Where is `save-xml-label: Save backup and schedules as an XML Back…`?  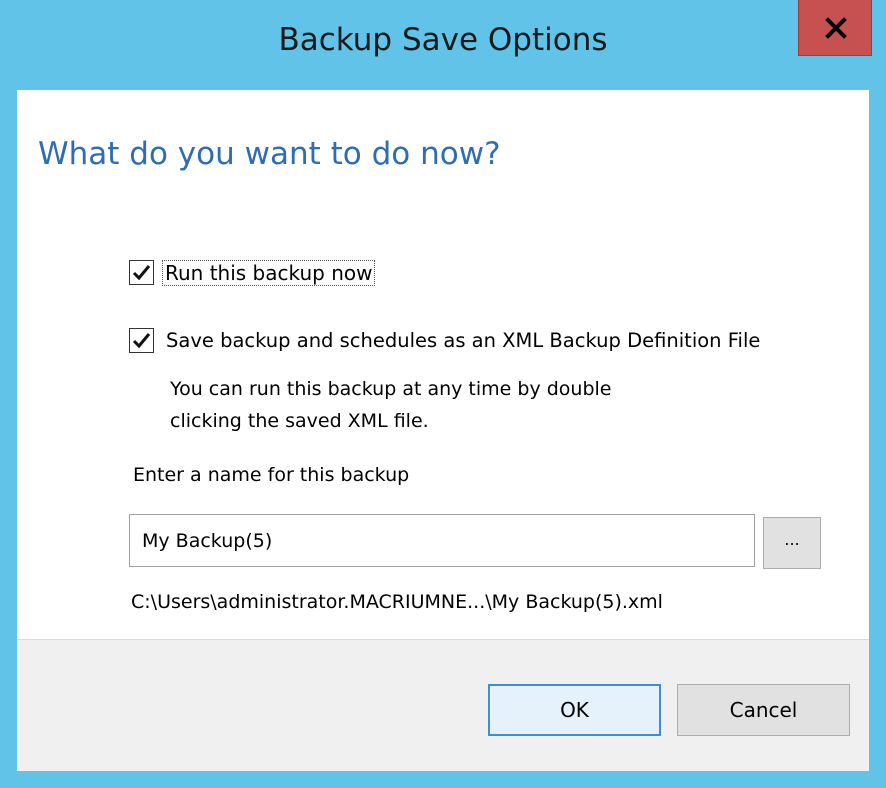
save-xml-label: Save backup and schedules as an XML Back… is located at coordinates (463, 341).